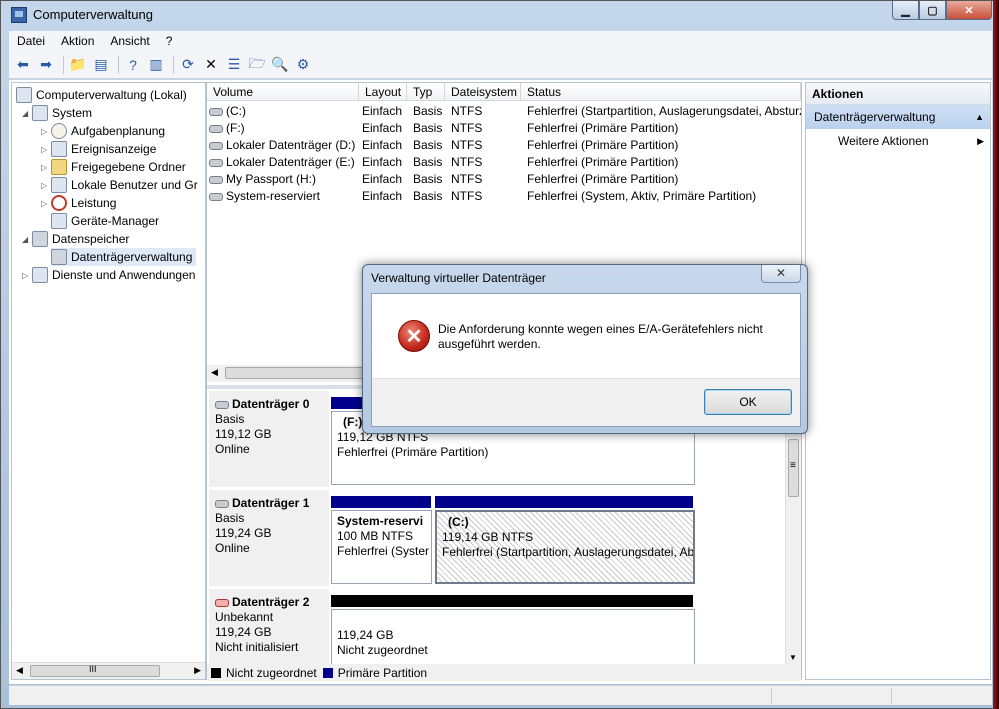  What do you see at coordinates (216, 111) in the screenshot?
I see `drive-icon` at bounding box center [216, 111].